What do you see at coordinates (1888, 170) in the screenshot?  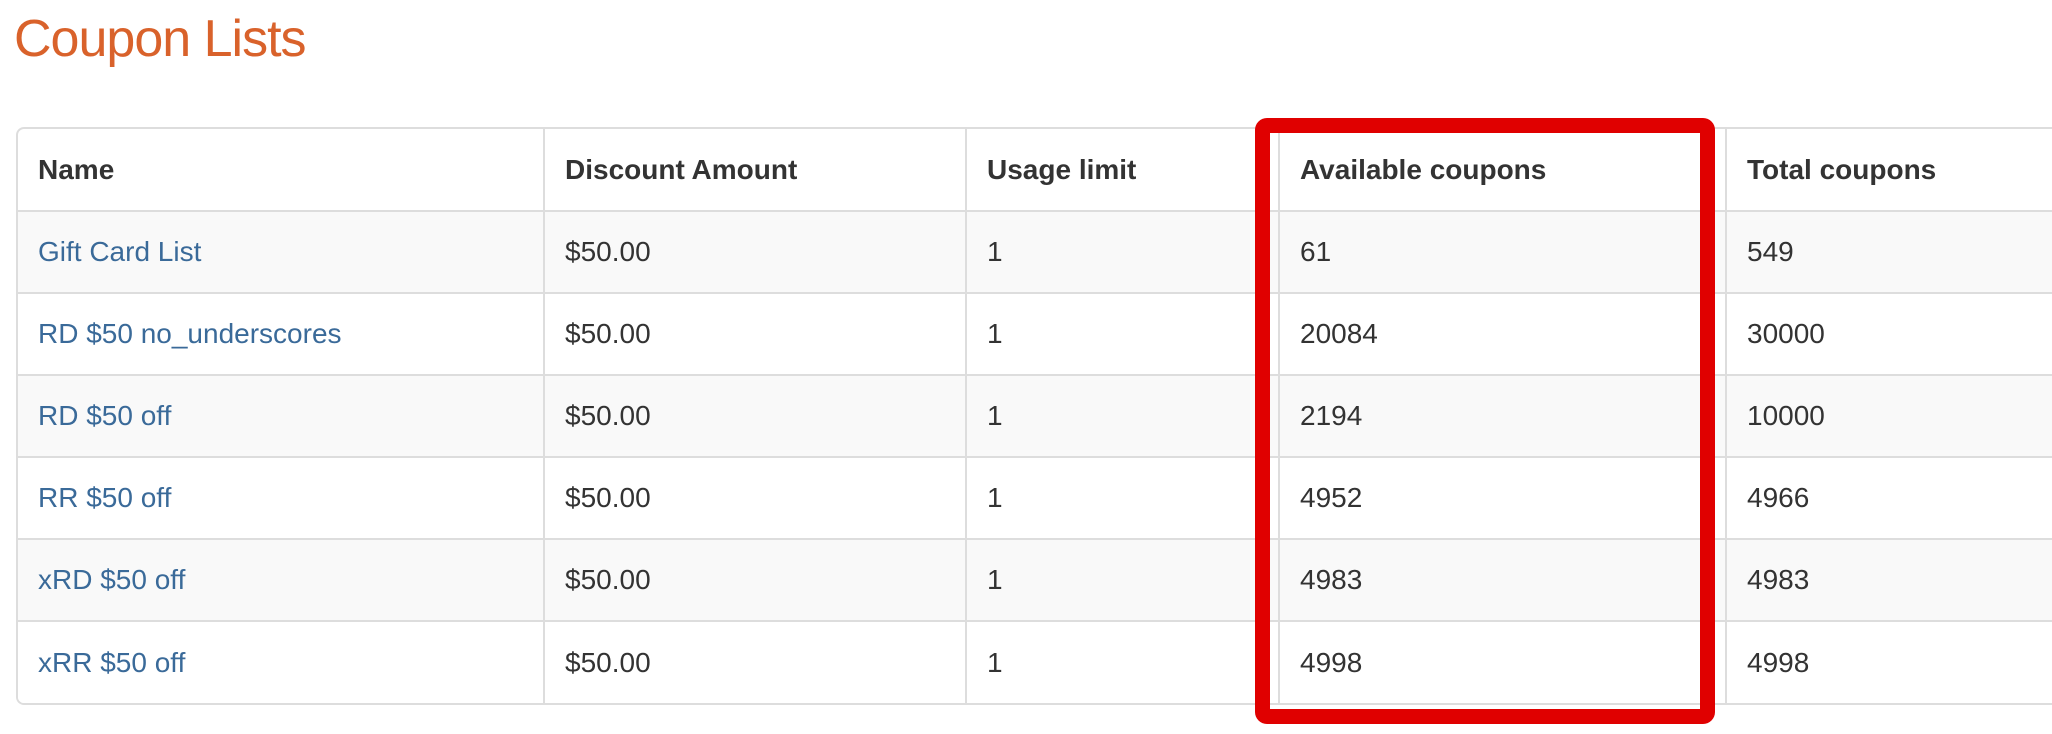 I see `column-header-total-coupons: Total coupons` at bounding box center [1888, 170].